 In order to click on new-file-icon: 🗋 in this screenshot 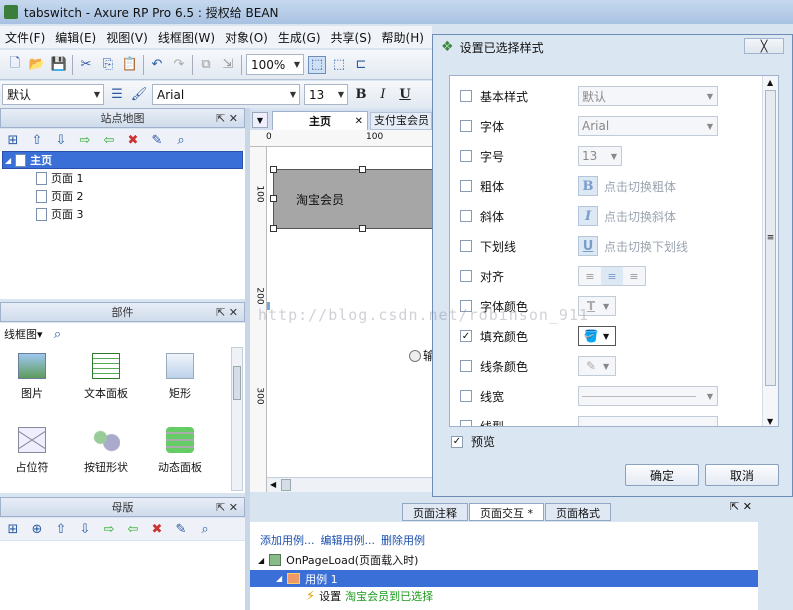, I will do `click(15, 65)`.